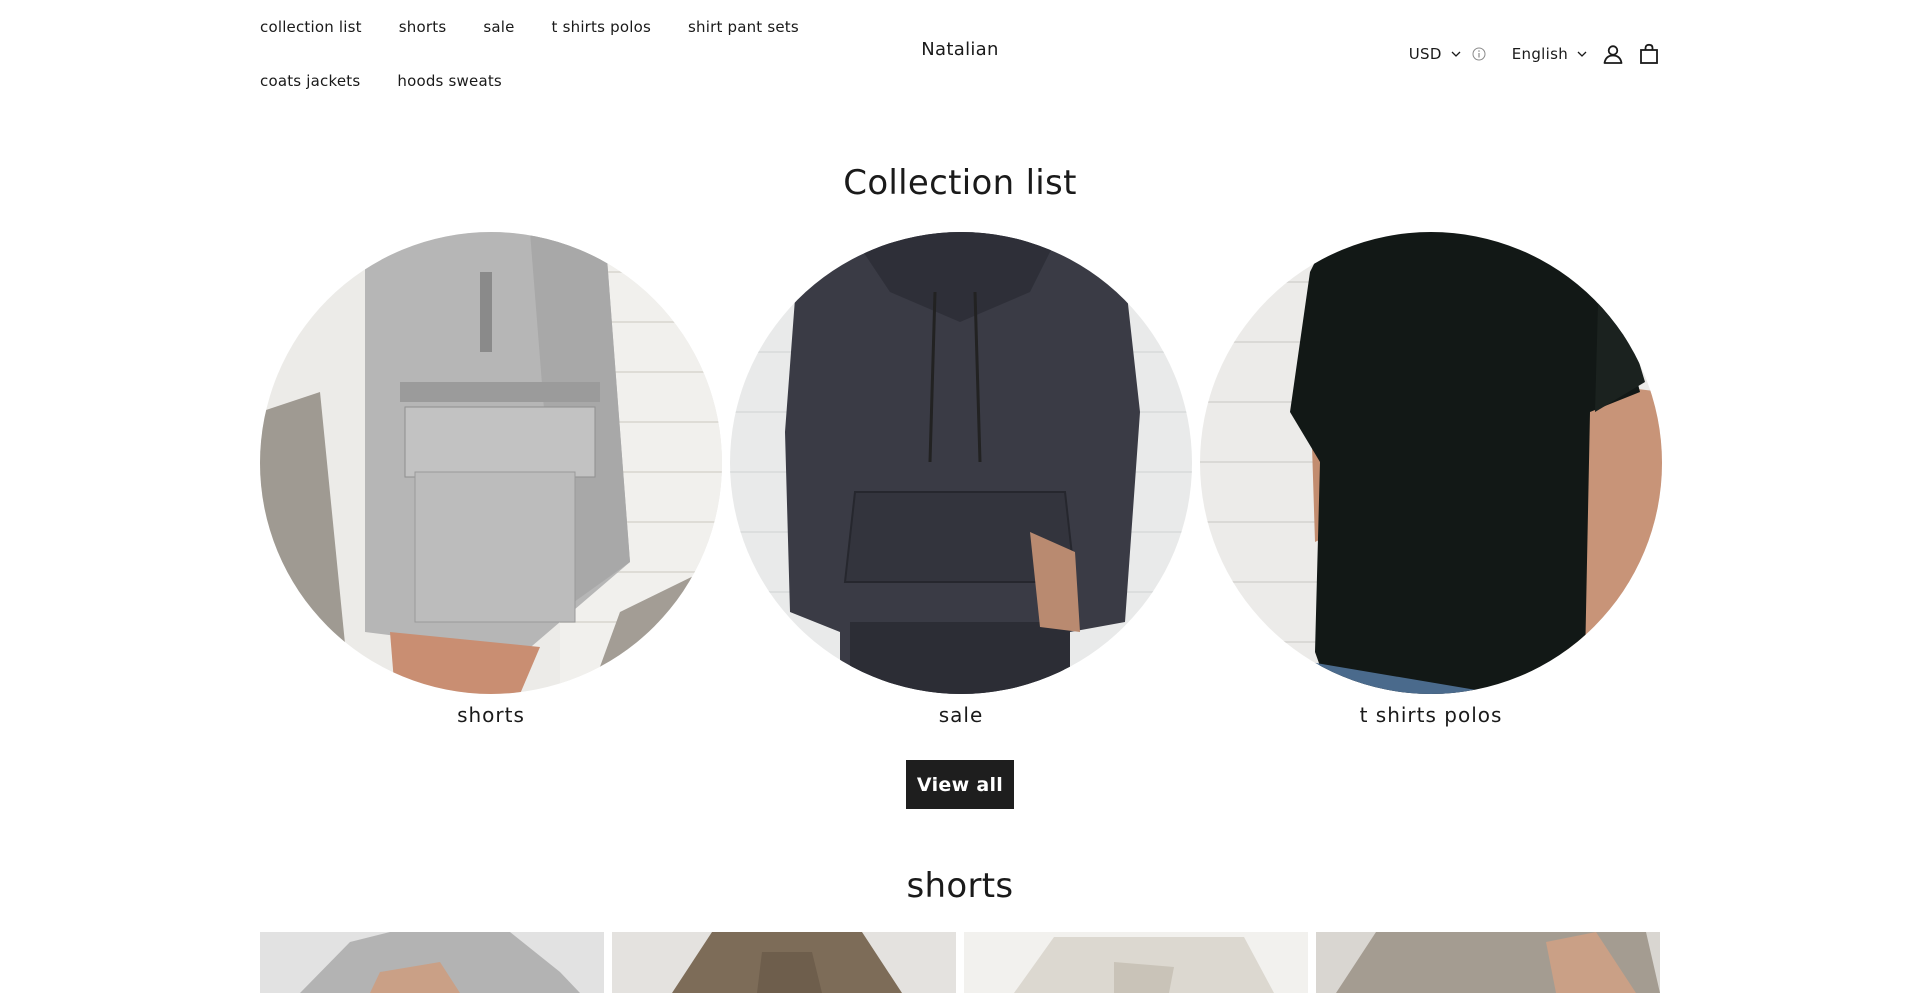  I want to click on view-all-button: View all, so click(960, 784).